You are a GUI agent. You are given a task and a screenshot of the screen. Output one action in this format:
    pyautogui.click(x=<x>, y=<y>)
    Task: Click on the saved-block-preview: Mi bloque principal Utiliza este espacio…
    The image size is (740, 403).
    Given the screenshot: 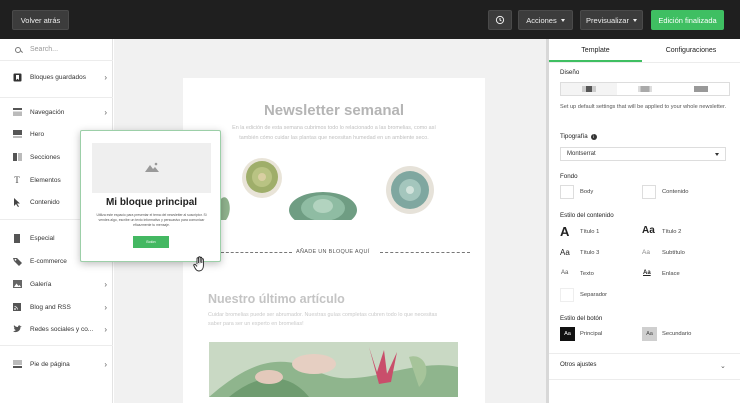 What is the action you would take?
    pyautogui.click(x=150, y=196)
    